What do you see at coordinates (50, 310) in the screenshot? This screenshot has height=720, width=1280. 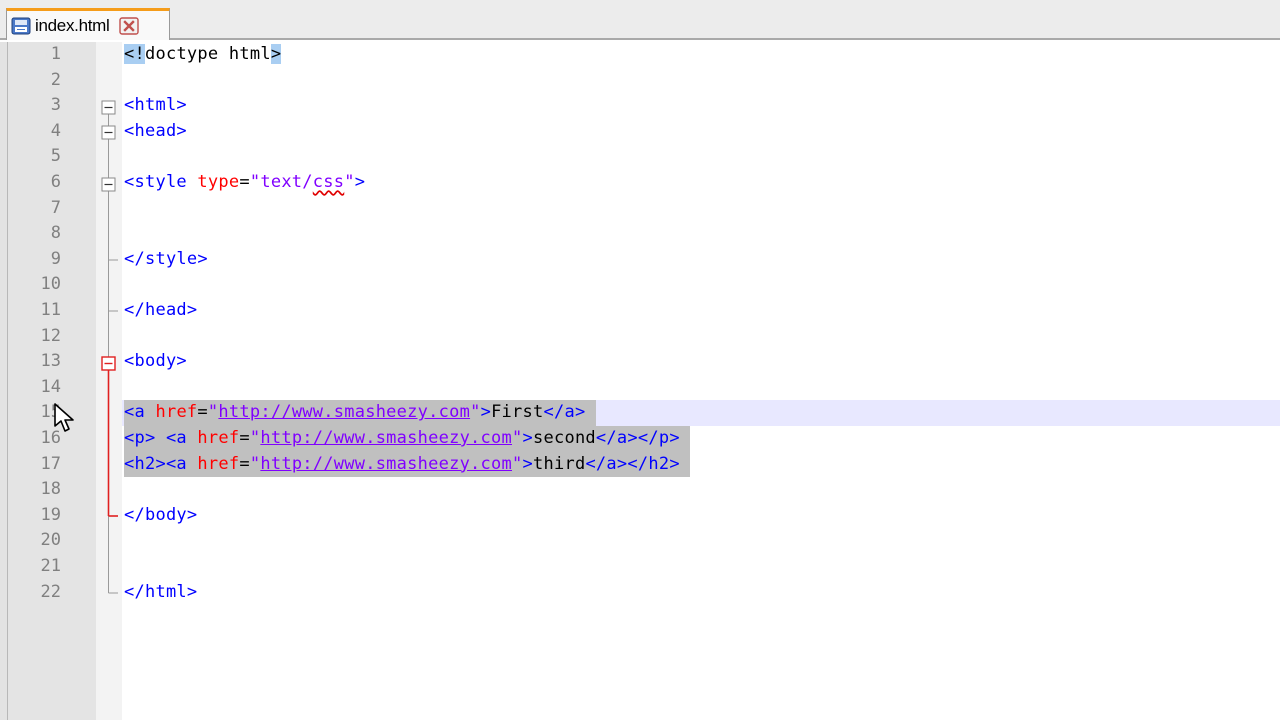 I see `line-number: 11` at bounding box center [50, 310].